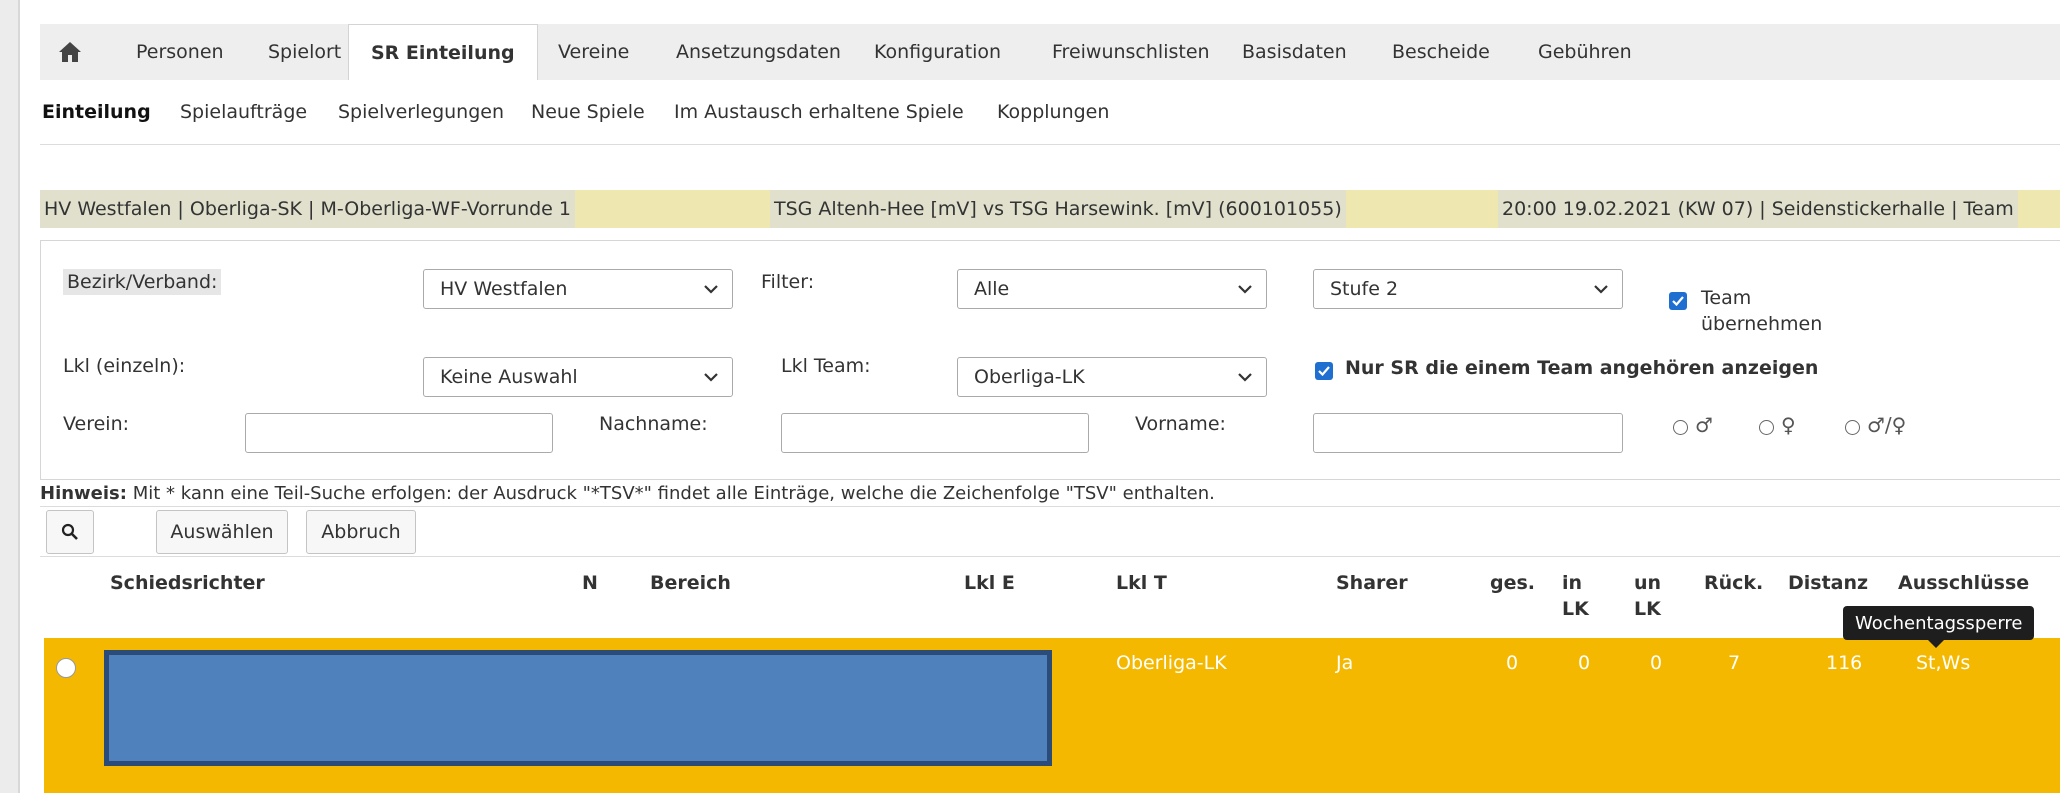 The width and height of the screenshot is (2060, 793). Describe the element at coordinates (1963, 583) in the screenshot. I see `col-ausschluesse: Ausschlüsse` at that location.